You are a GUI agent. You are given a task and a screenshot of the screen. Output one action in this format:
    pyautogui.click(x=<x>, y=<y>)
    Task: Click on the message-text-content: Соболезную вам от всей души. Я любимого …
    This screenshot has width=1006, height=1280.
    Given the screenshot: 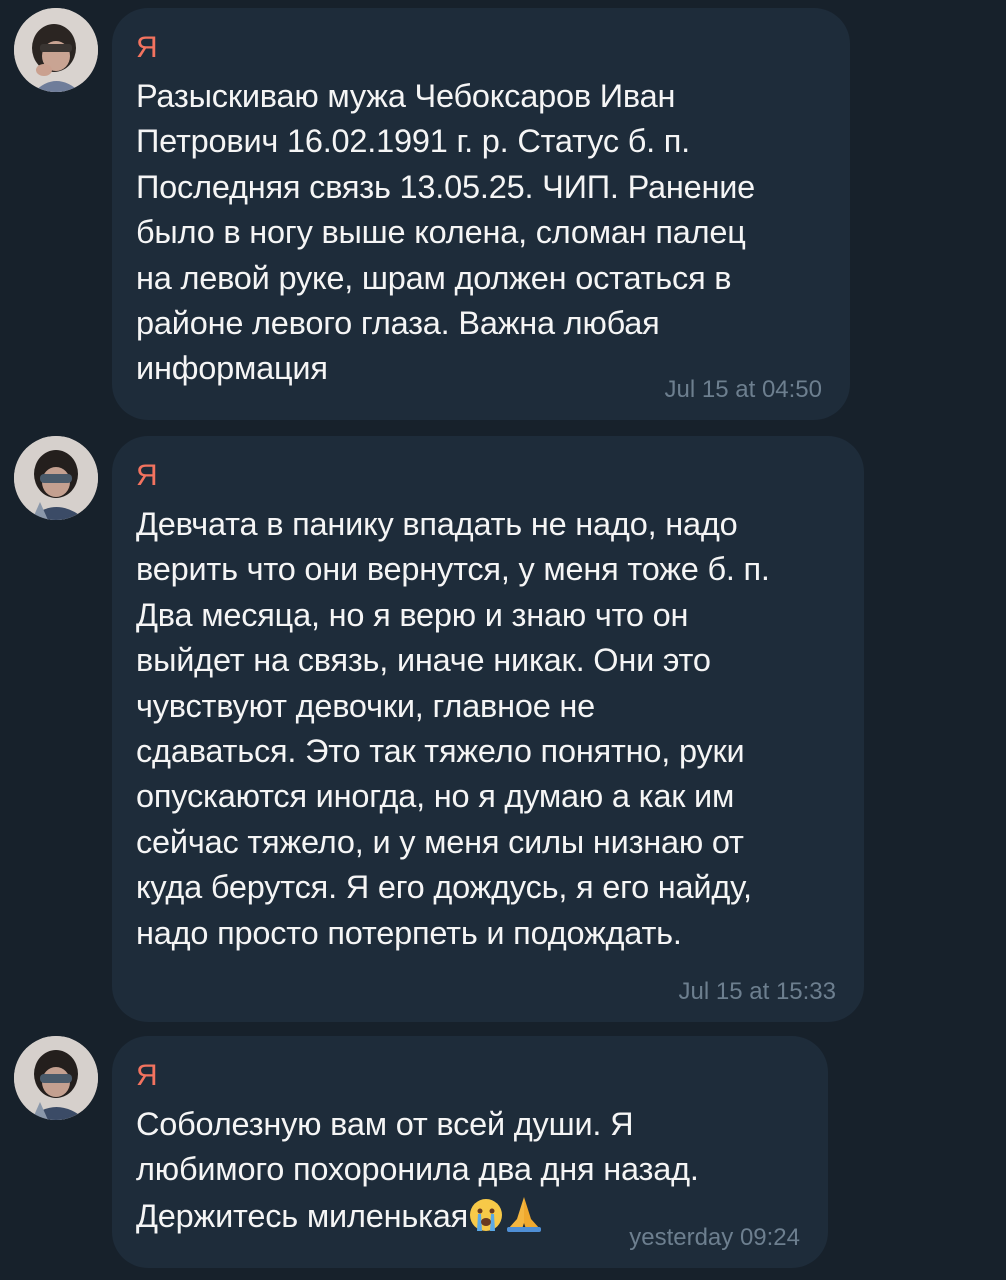 What is the action you would take?
    pyautogui.click(x=417, y=1170)
    